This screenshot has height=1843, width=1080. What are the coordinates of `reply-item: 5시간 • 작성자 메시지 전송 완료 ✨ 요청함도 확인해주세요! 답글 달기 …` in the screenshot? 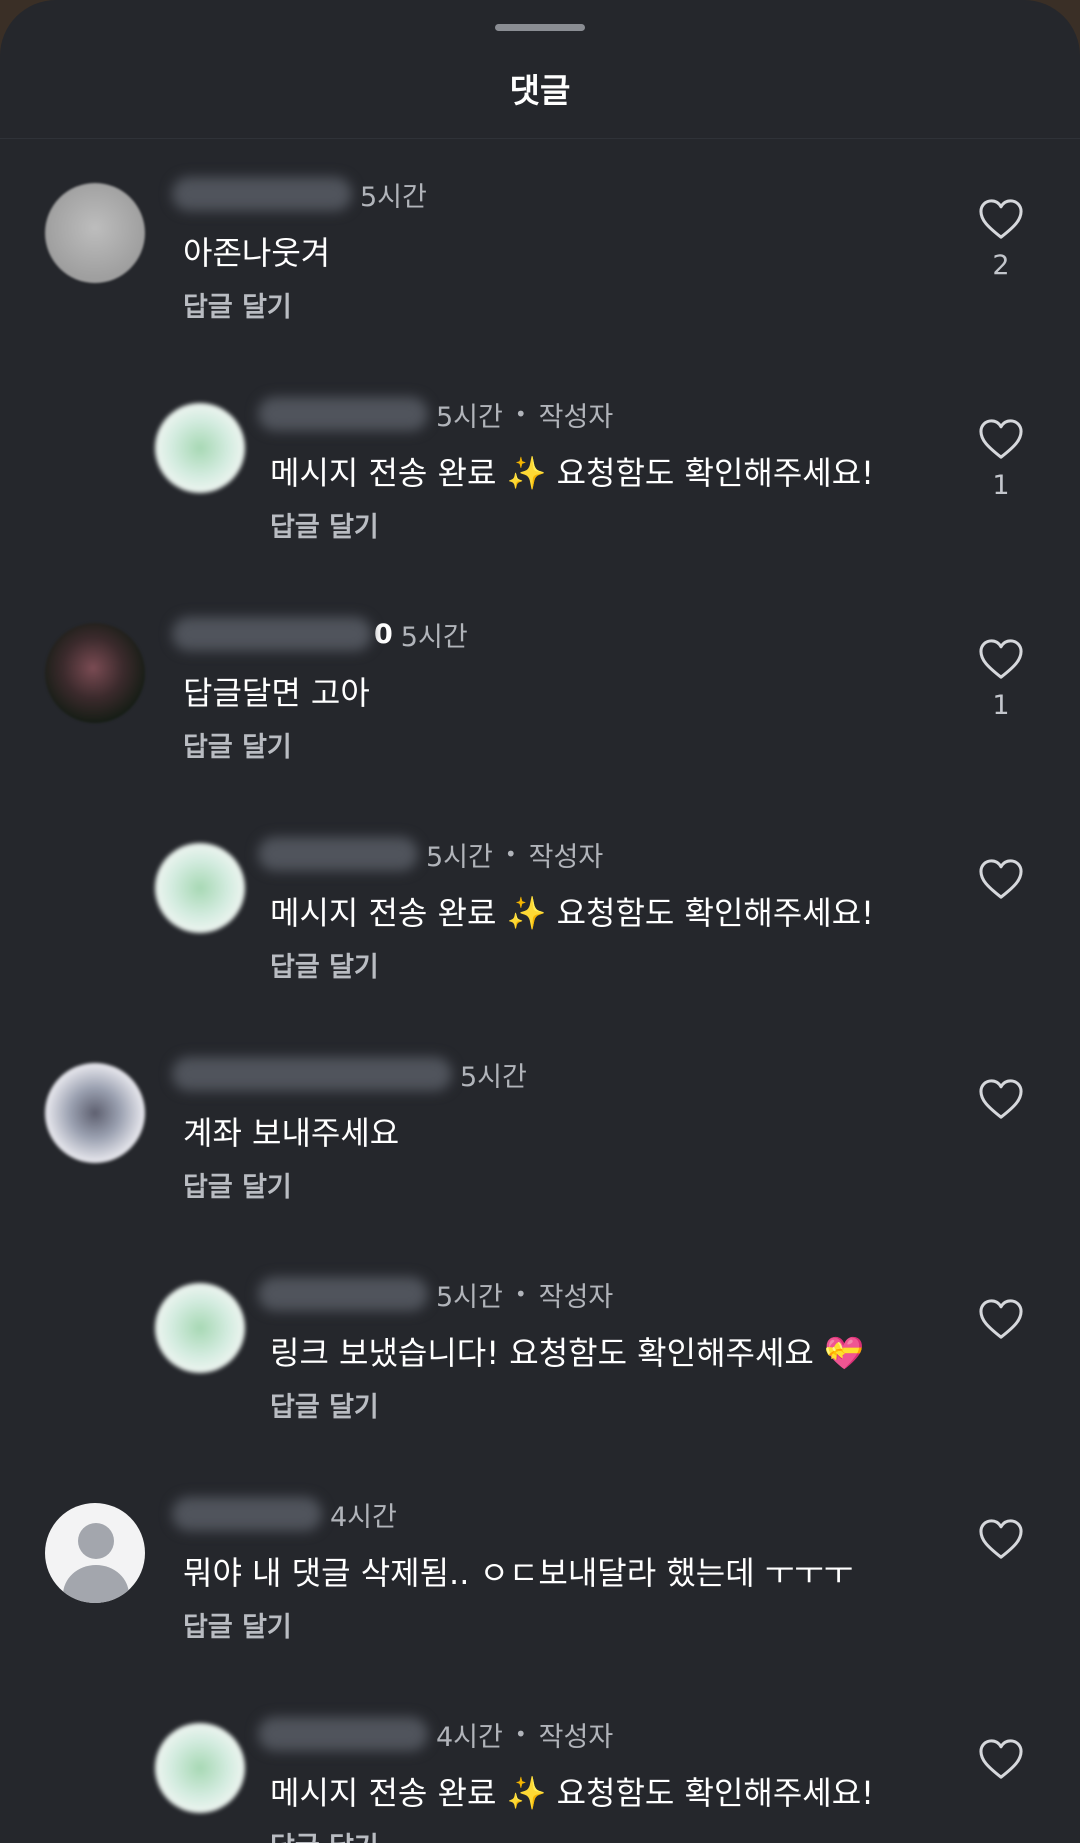 It's located at (540, 482).